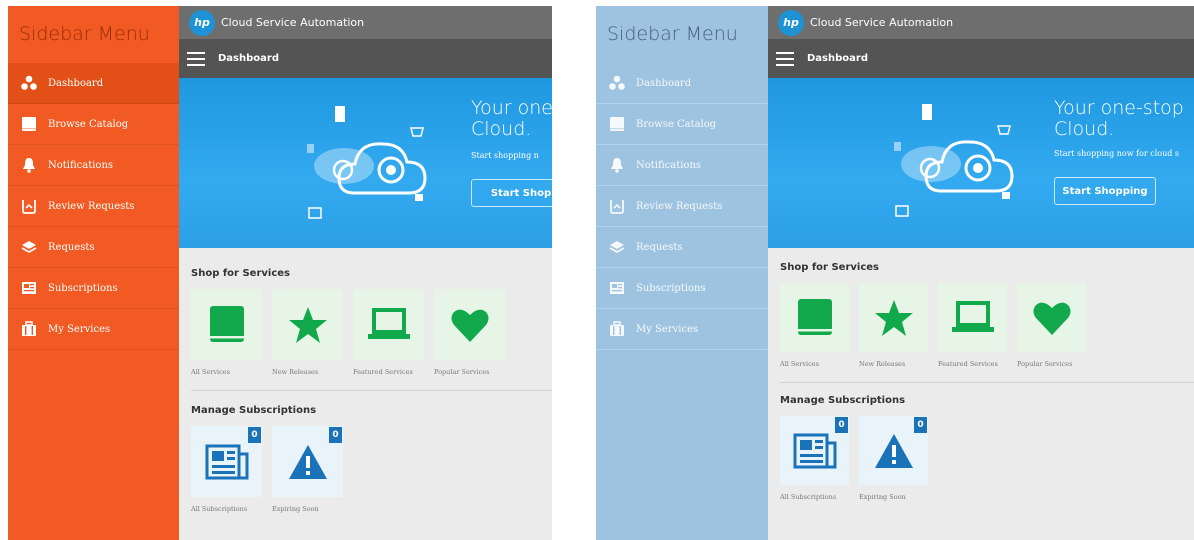 The height and width of the screenshot is (540, 1194). I want to click on cloud-illustration, so click(954, 160).